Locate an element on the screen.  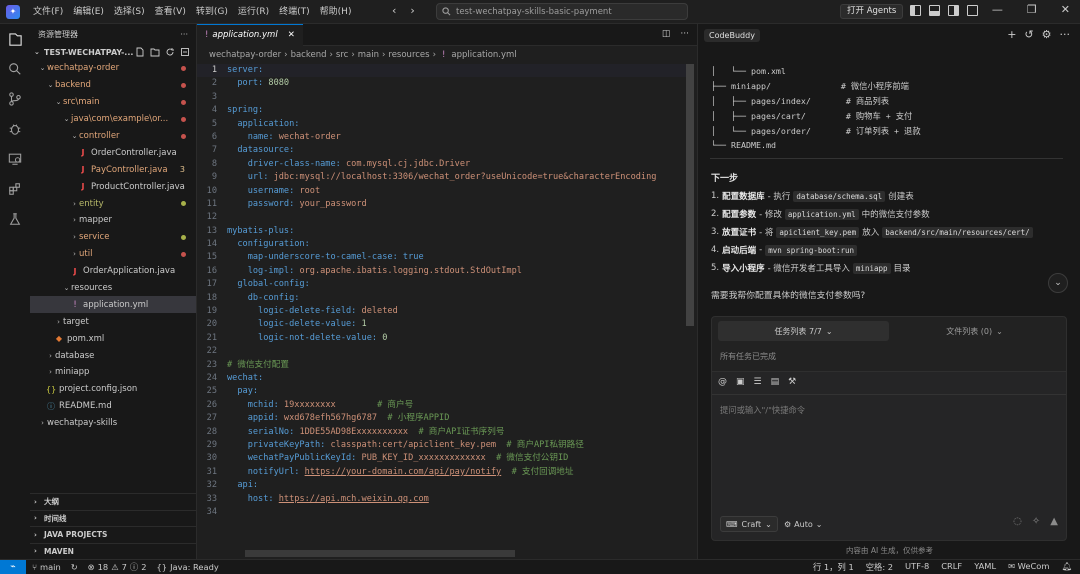
tools-icon: ⚒ is located at coordinates (792, 382).